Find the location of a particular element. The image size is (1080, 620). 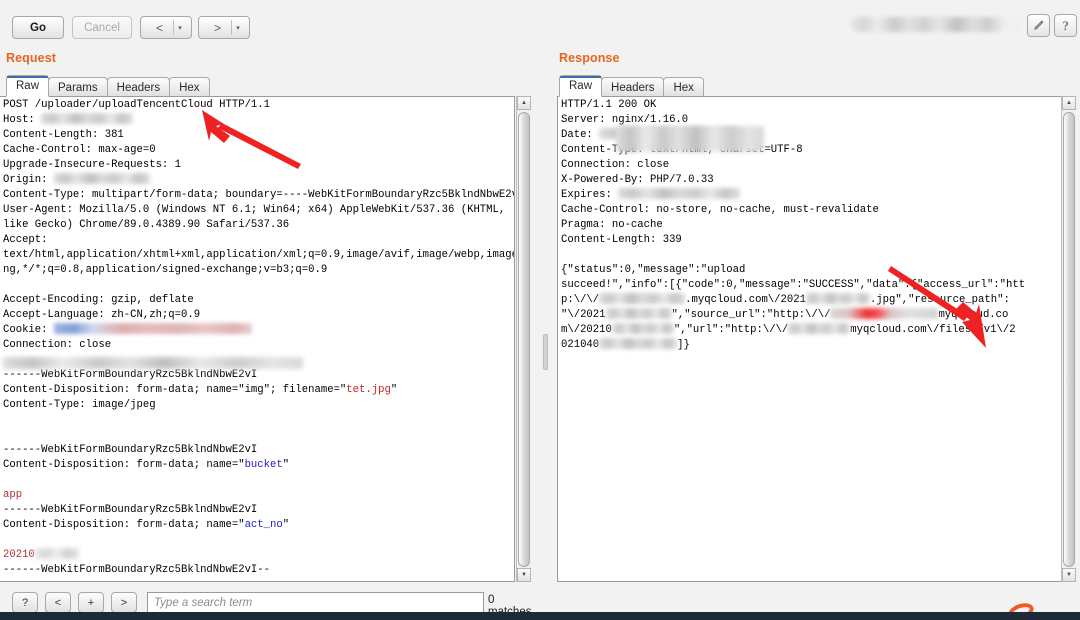

request-line-16: Connection: close is located at coordinates (57, 345).